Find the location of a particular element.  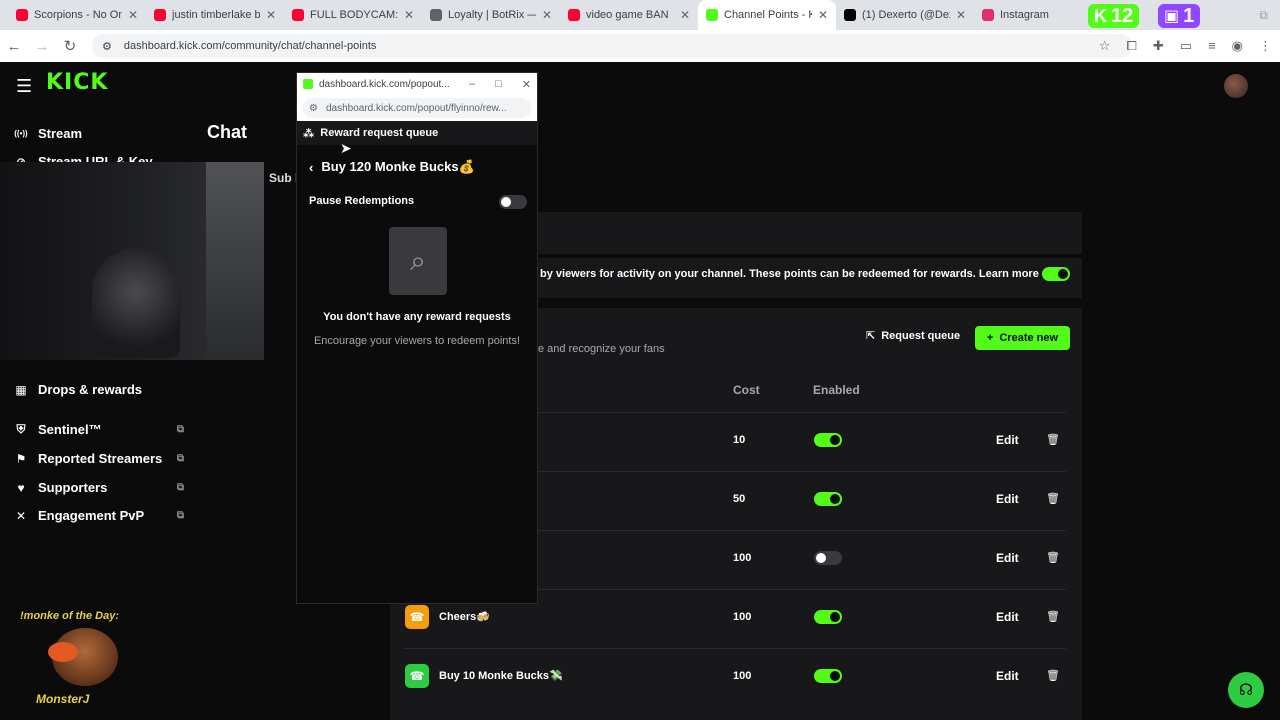

browser-tab: Scorpions - No One ✕ is located at coordinates (77, 15).